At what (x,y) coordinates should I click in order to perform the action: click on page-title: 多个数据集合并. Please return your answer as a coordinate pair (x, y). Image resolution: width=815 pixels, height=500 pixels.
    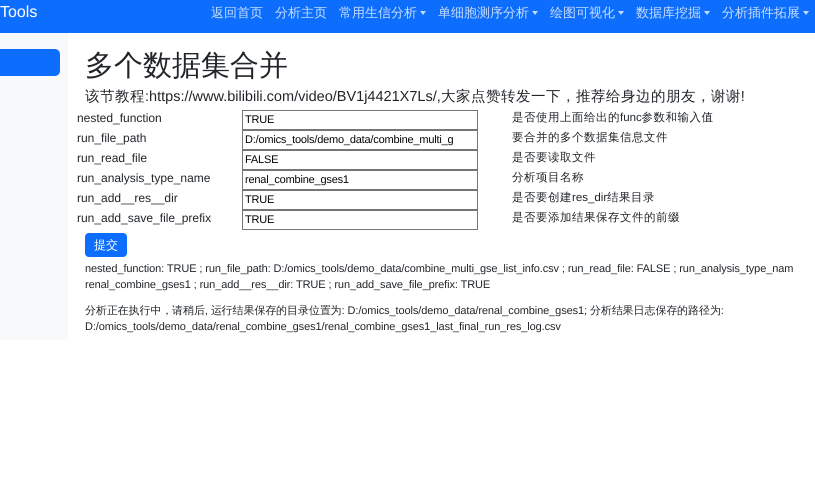
    Looking at the image, I should click on (187, 66).